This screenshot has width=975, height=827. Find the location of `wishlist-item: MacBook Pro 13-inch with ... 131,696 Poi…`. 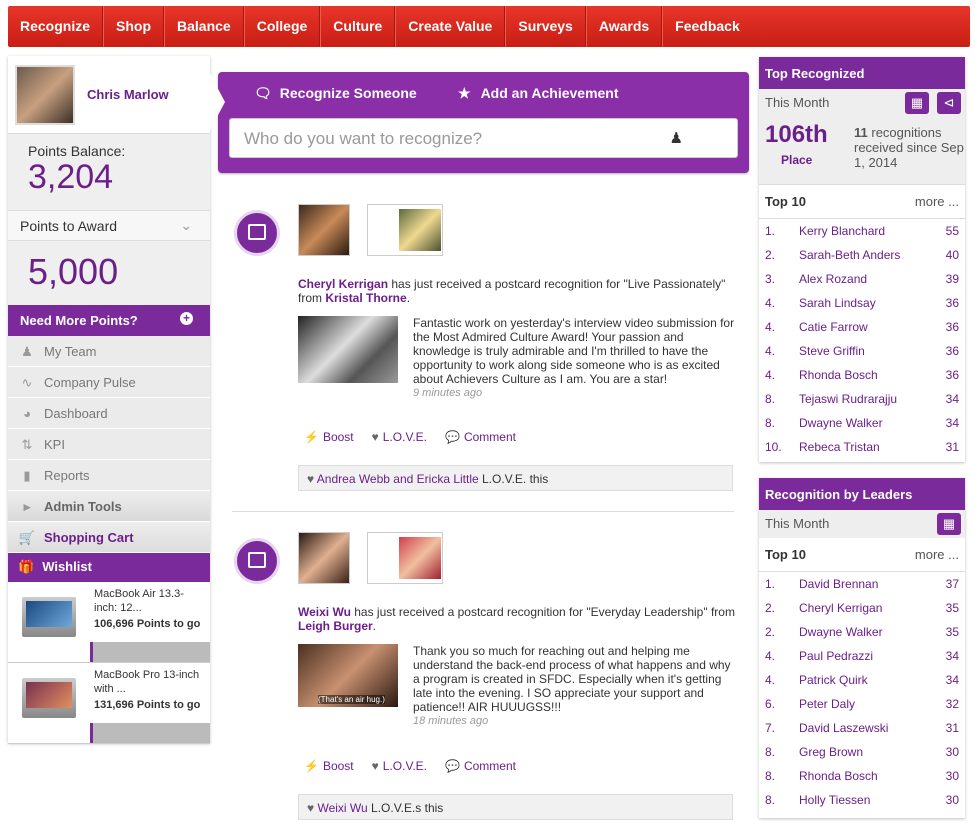

wishlist-item: MacBook Pro 13-inch with ... 131,696 Poi… is located at coordinates (109, 703).